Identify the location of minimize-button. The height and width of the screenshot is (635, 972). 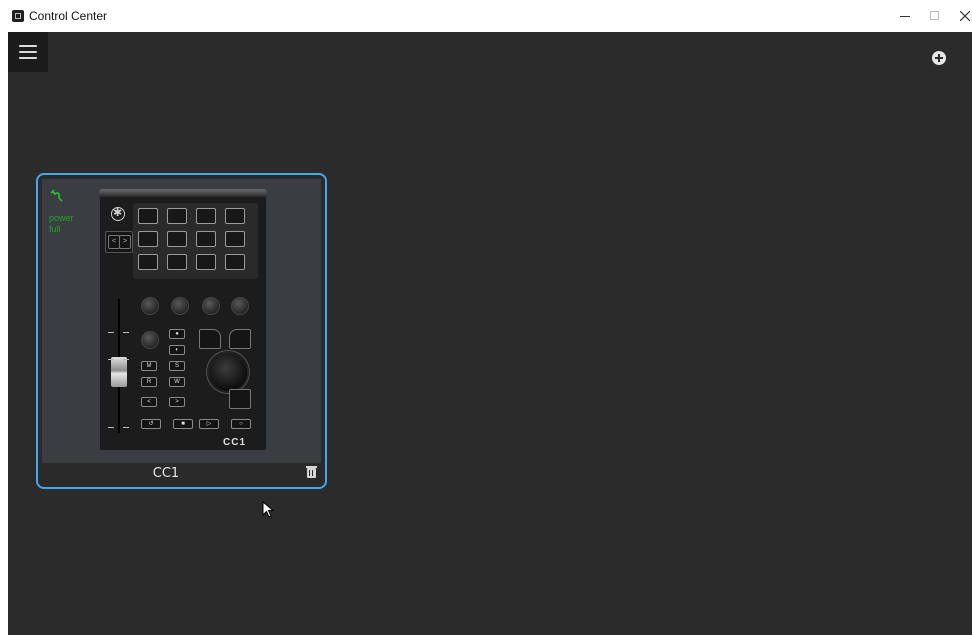
(905, 16).